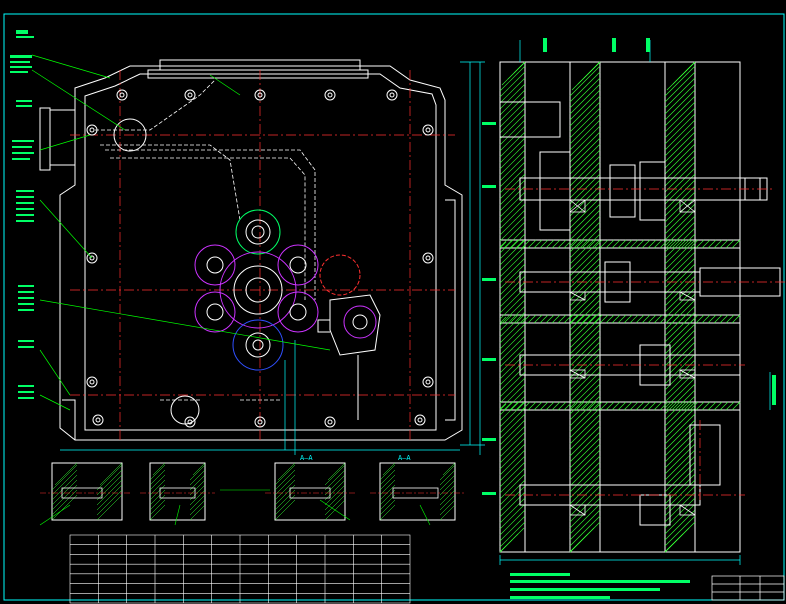 The height and width of the screenshot is (604, 786). I want to click on parts-table, so click(240, 569).